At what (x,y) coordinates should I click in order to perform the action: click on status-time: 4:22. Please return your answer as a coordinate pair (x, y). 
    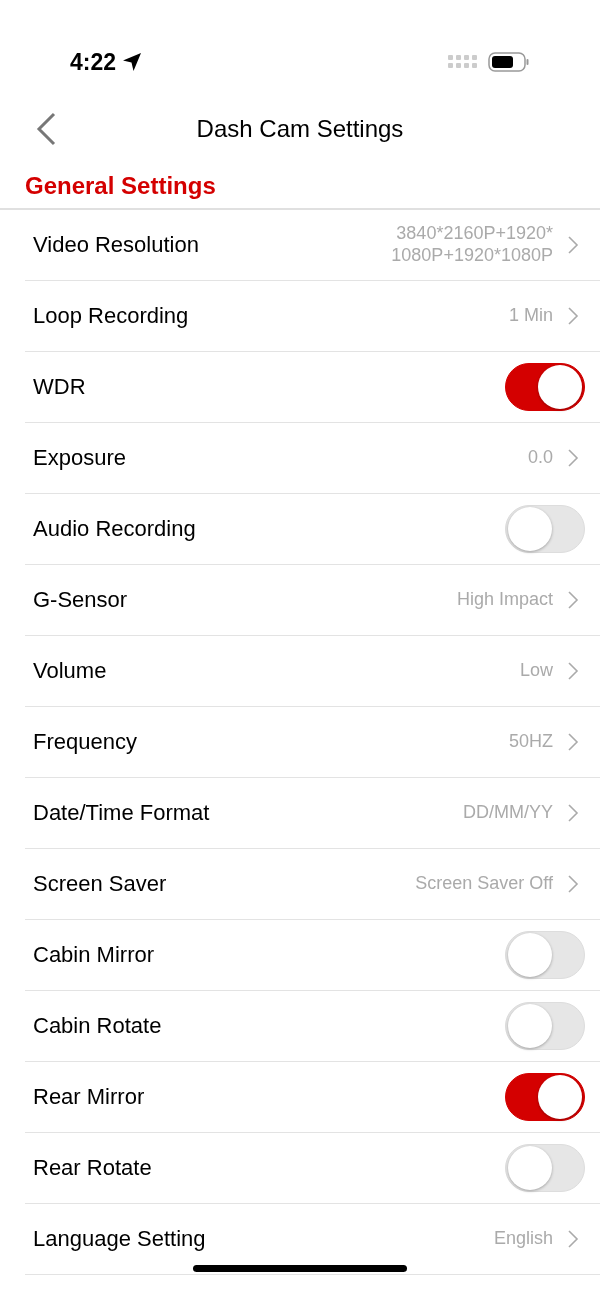
    Looking at the image, I should click on (93, 62).